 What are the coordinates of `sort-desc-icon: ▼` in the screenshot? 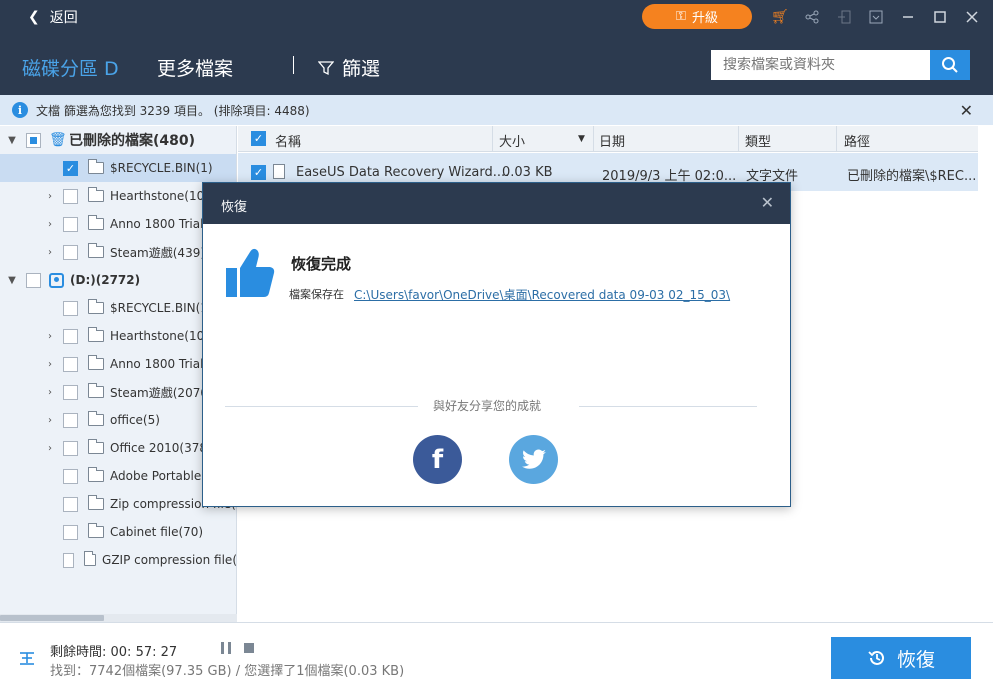 It's located at (581, 139).